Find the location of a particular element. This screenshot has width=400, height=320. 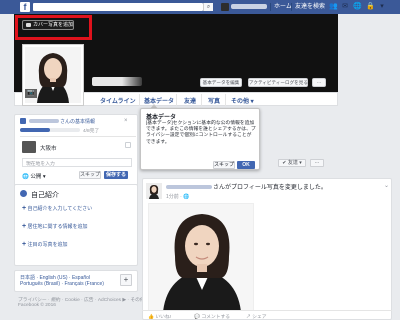

search-input is located at coordinates (118, 7).